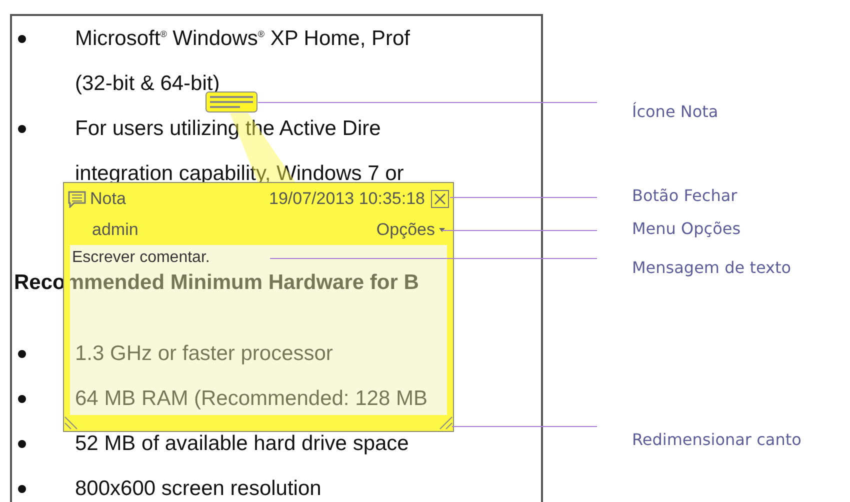 This screenshot has height=502, width=850. I want to click on close-icon, so click(440, 199).